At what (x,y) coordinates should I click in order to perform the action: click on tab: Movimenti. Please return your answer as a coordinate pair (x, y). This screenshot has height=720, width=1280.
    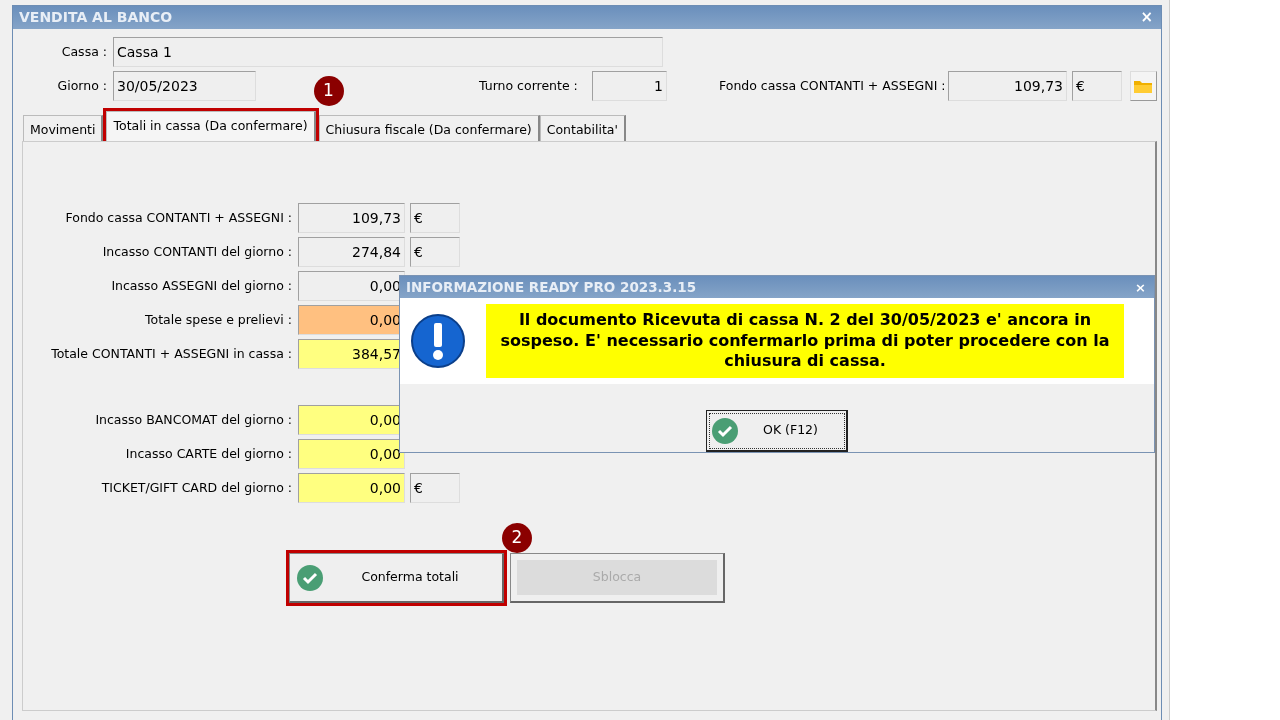
    Looking at the image, I should click on (63, 128).